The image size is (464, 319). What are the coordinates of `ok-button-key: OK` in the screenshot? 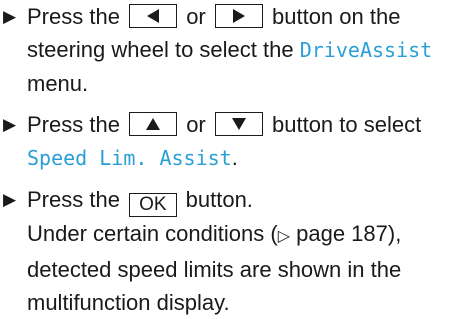 It's located at (153, 205).